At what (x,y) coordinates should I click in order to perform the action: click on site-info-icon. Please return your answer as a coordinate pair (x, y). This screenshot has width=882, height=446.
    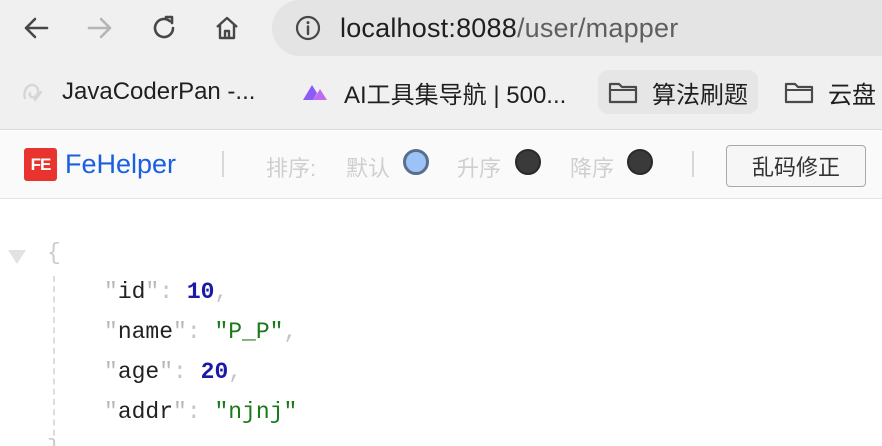
    Looking at the image, I should click on (308, 28).